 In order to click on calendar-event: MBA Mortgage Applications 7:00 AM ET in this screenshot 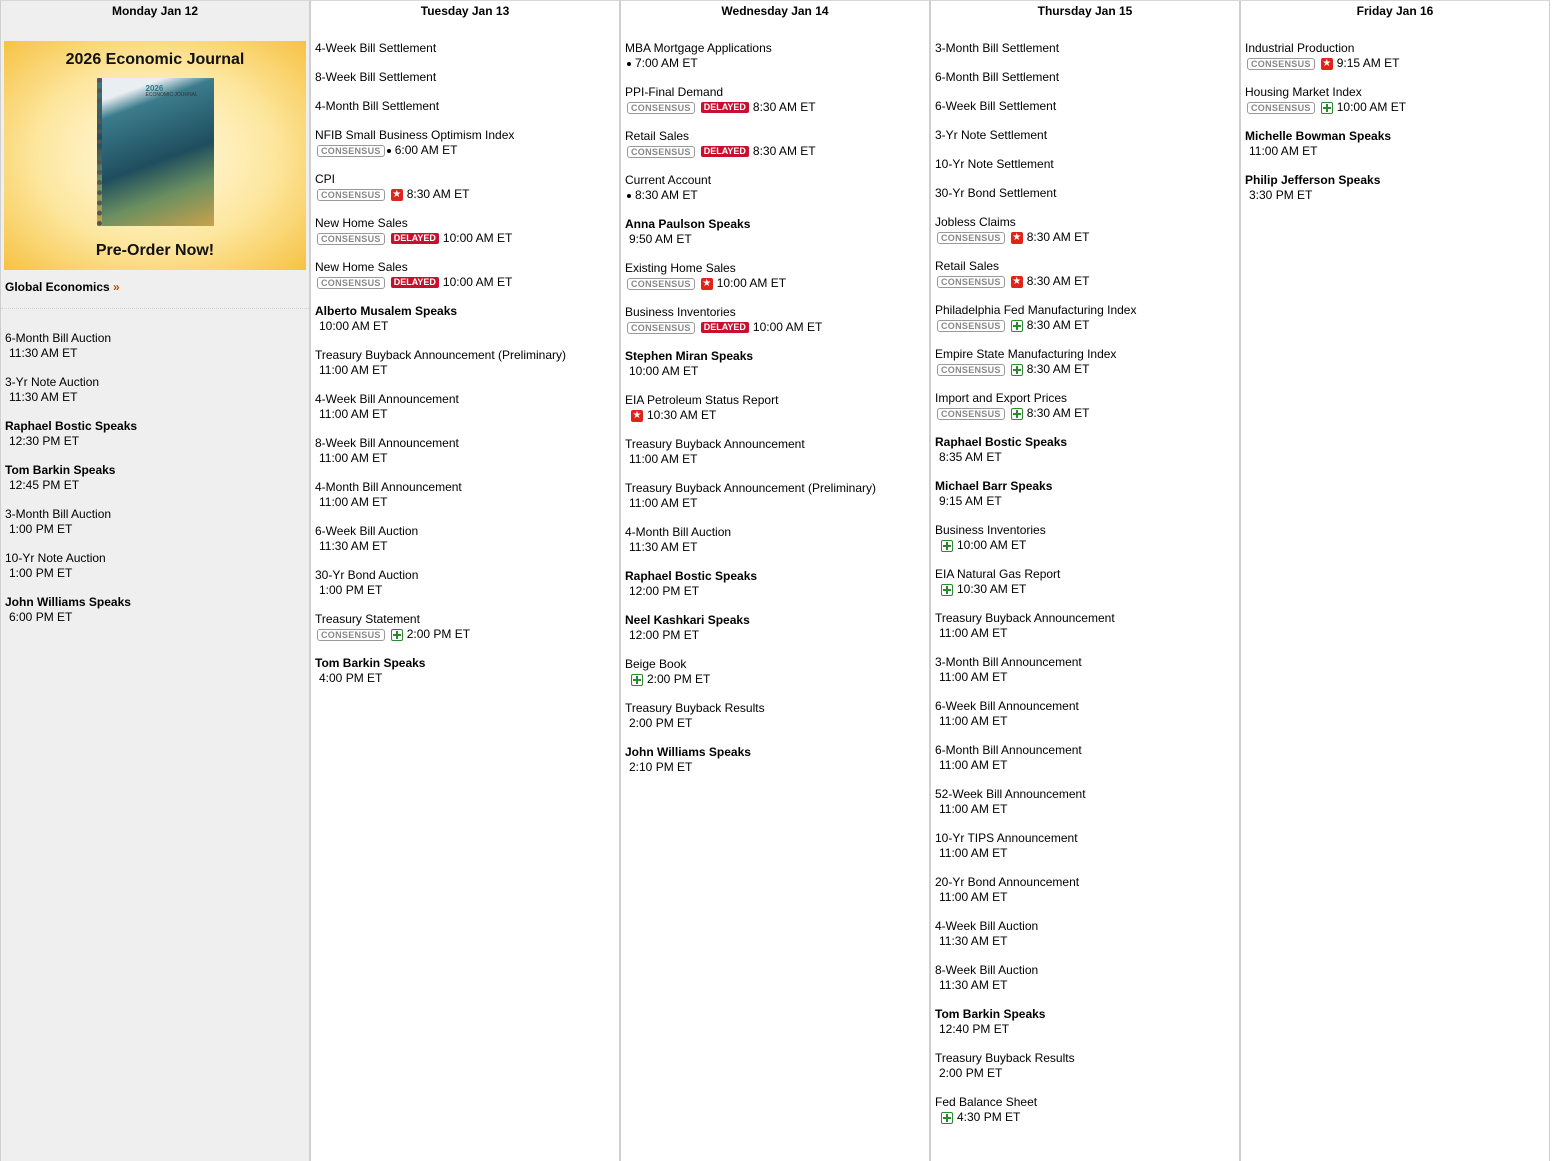, I will do `click(777, 56)`.